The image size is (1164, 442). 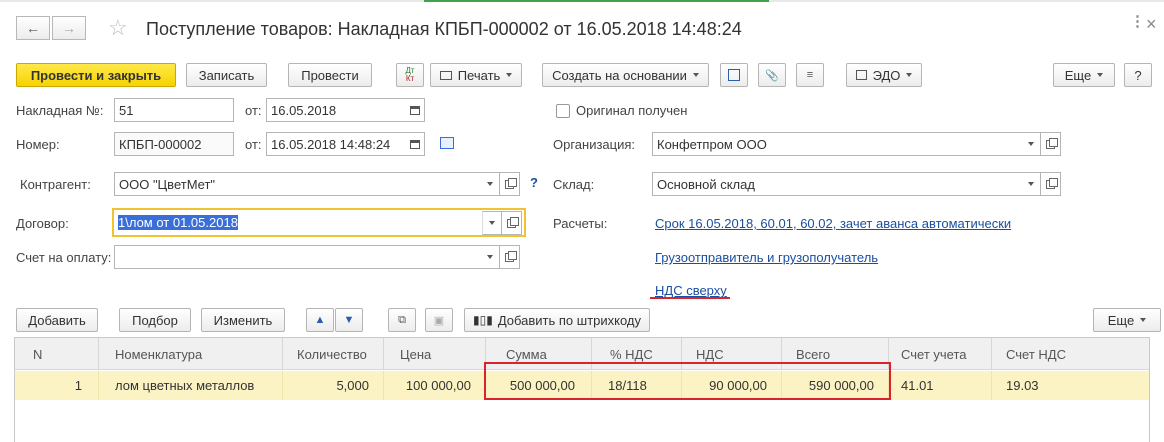 I want to click on annotation-highlight-box, so click(x=687, y=381).